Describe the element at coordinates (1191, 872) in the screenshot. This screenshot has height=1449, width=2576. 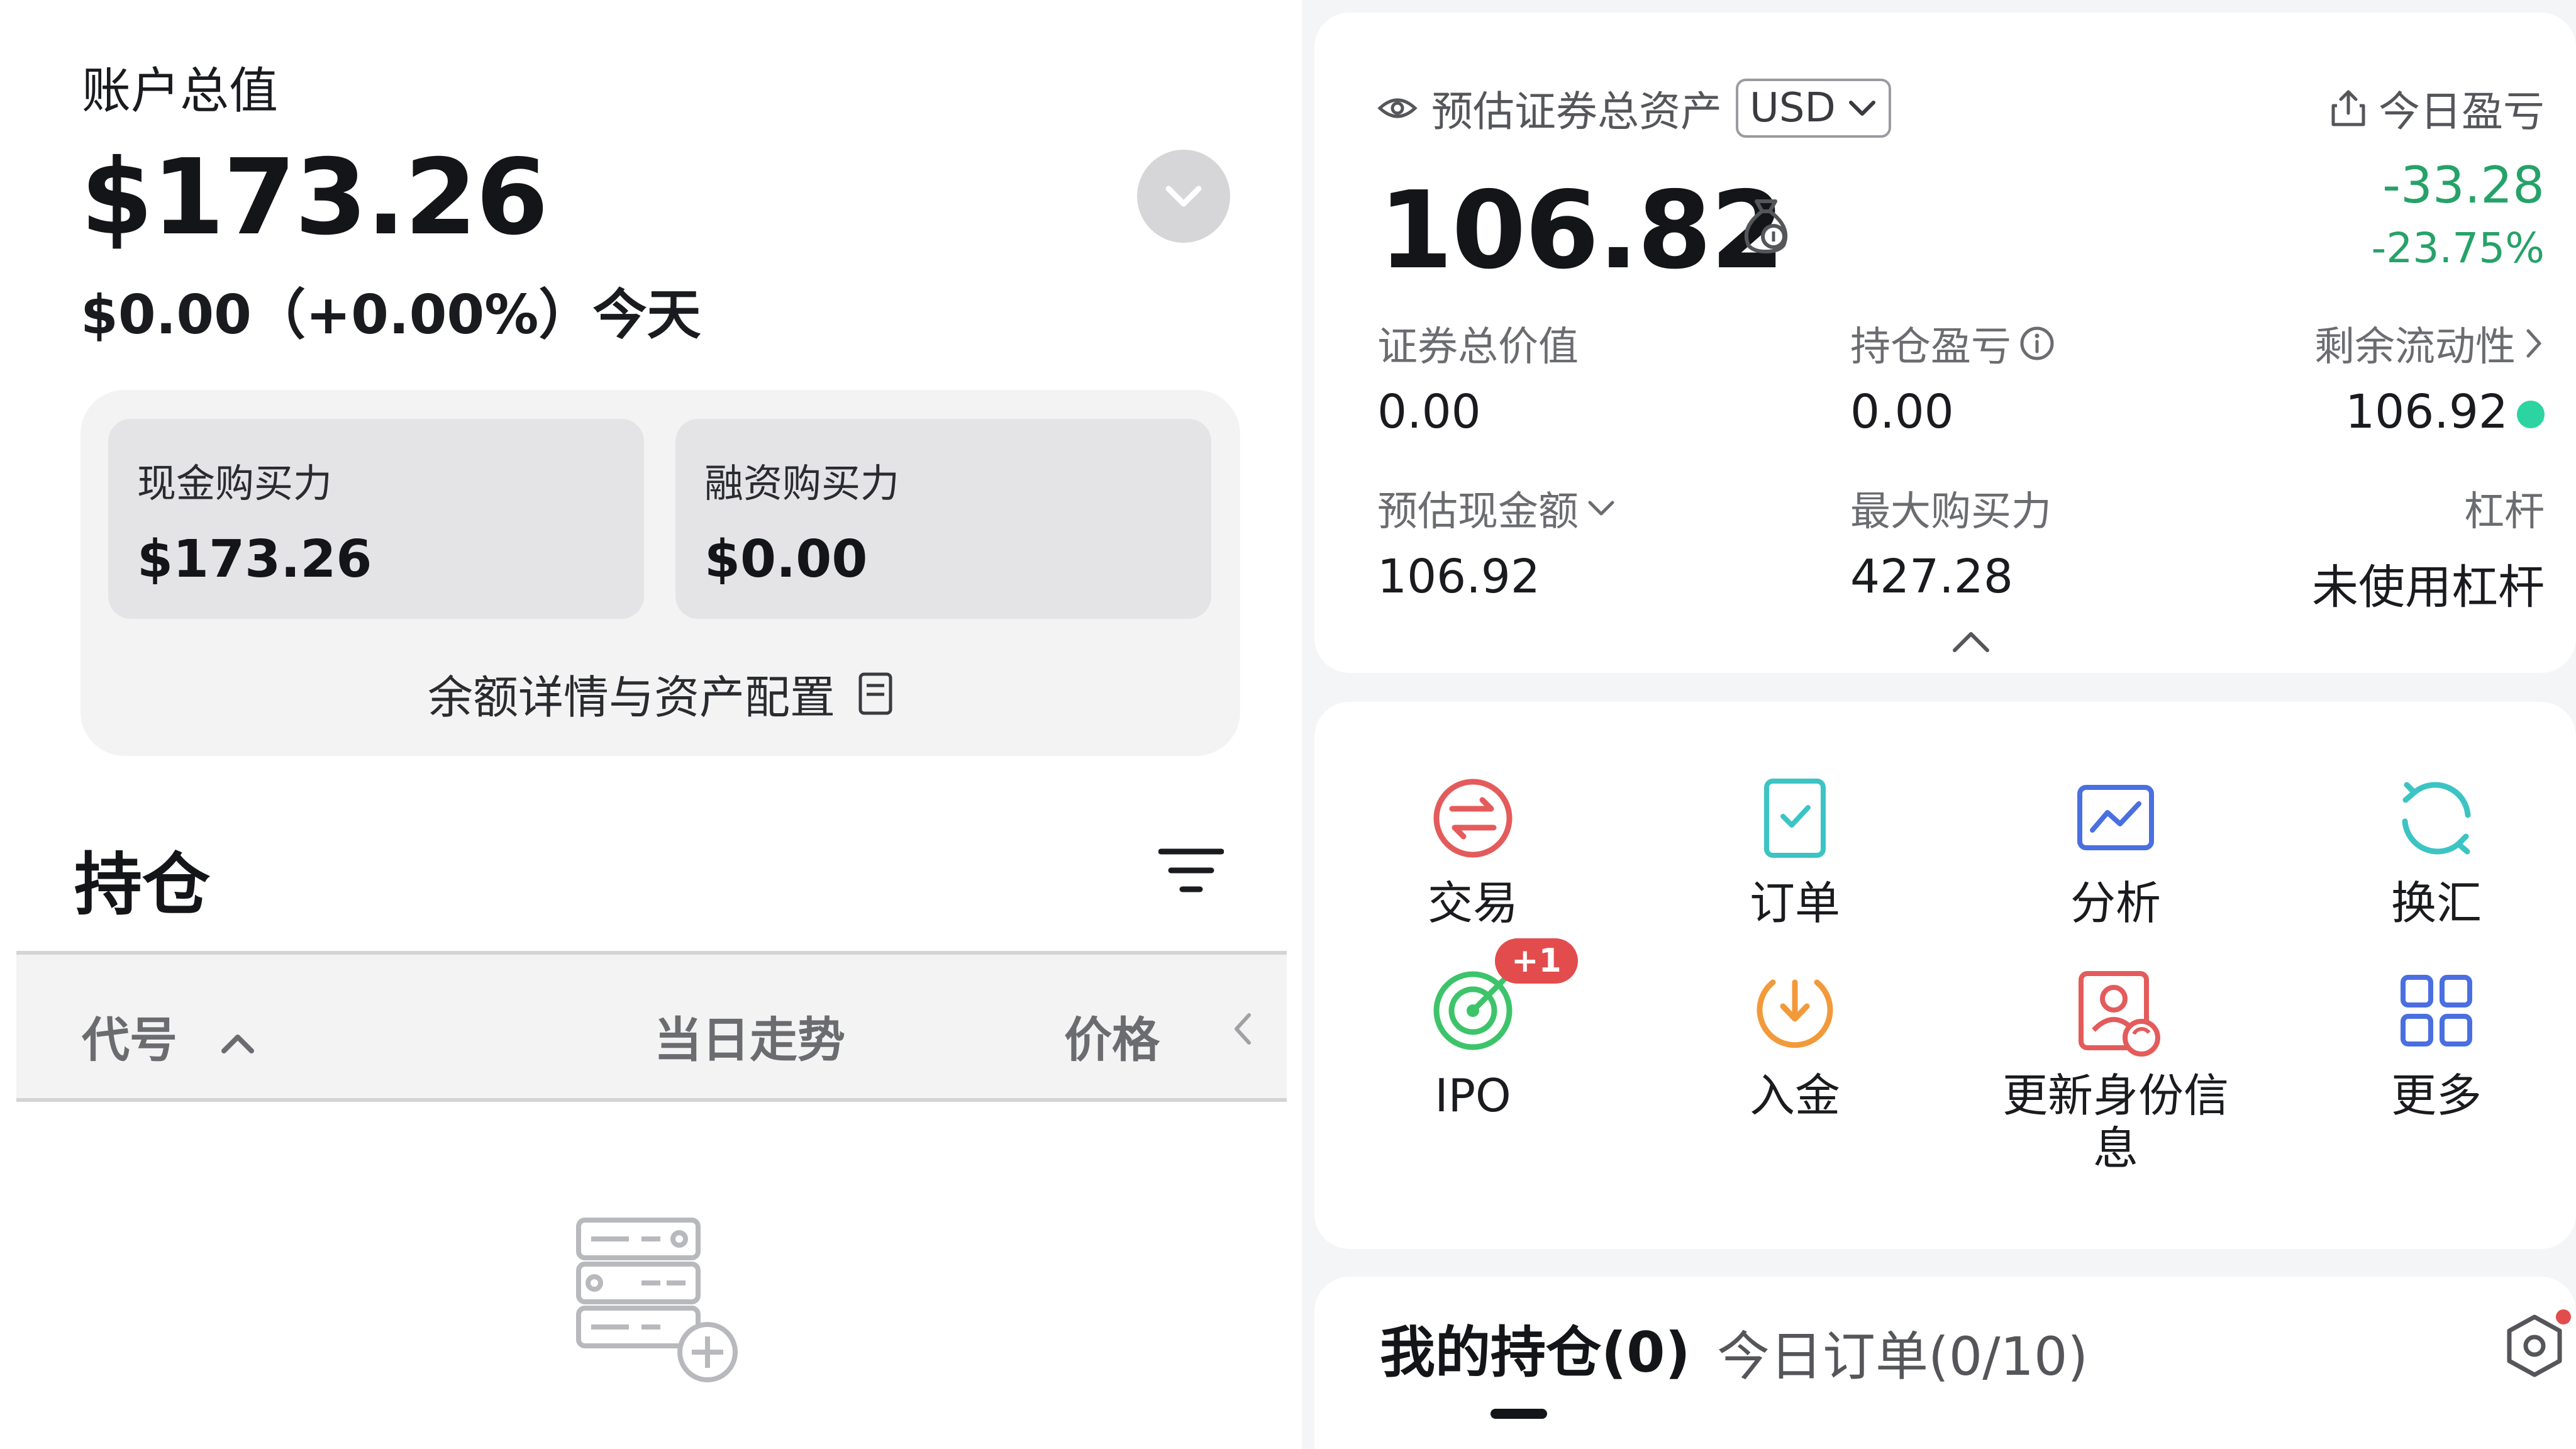
I see `filter-icon` at that location.